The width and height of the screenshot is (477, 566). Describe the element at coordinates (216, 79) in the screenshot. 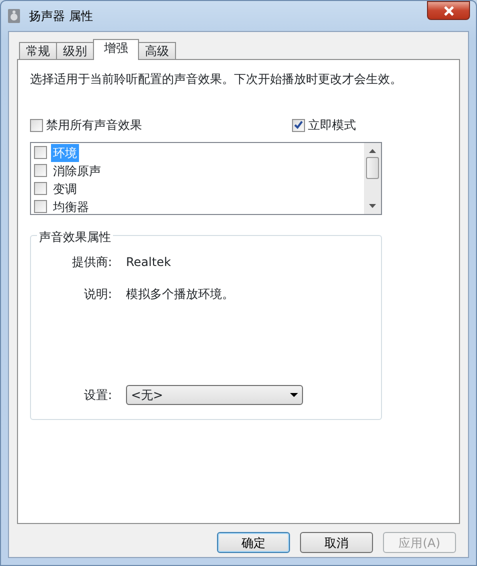

I see `description-text: 选择适用于当前聆听配置的声音效果。下次开始播放时更改才会生效。` at that location.